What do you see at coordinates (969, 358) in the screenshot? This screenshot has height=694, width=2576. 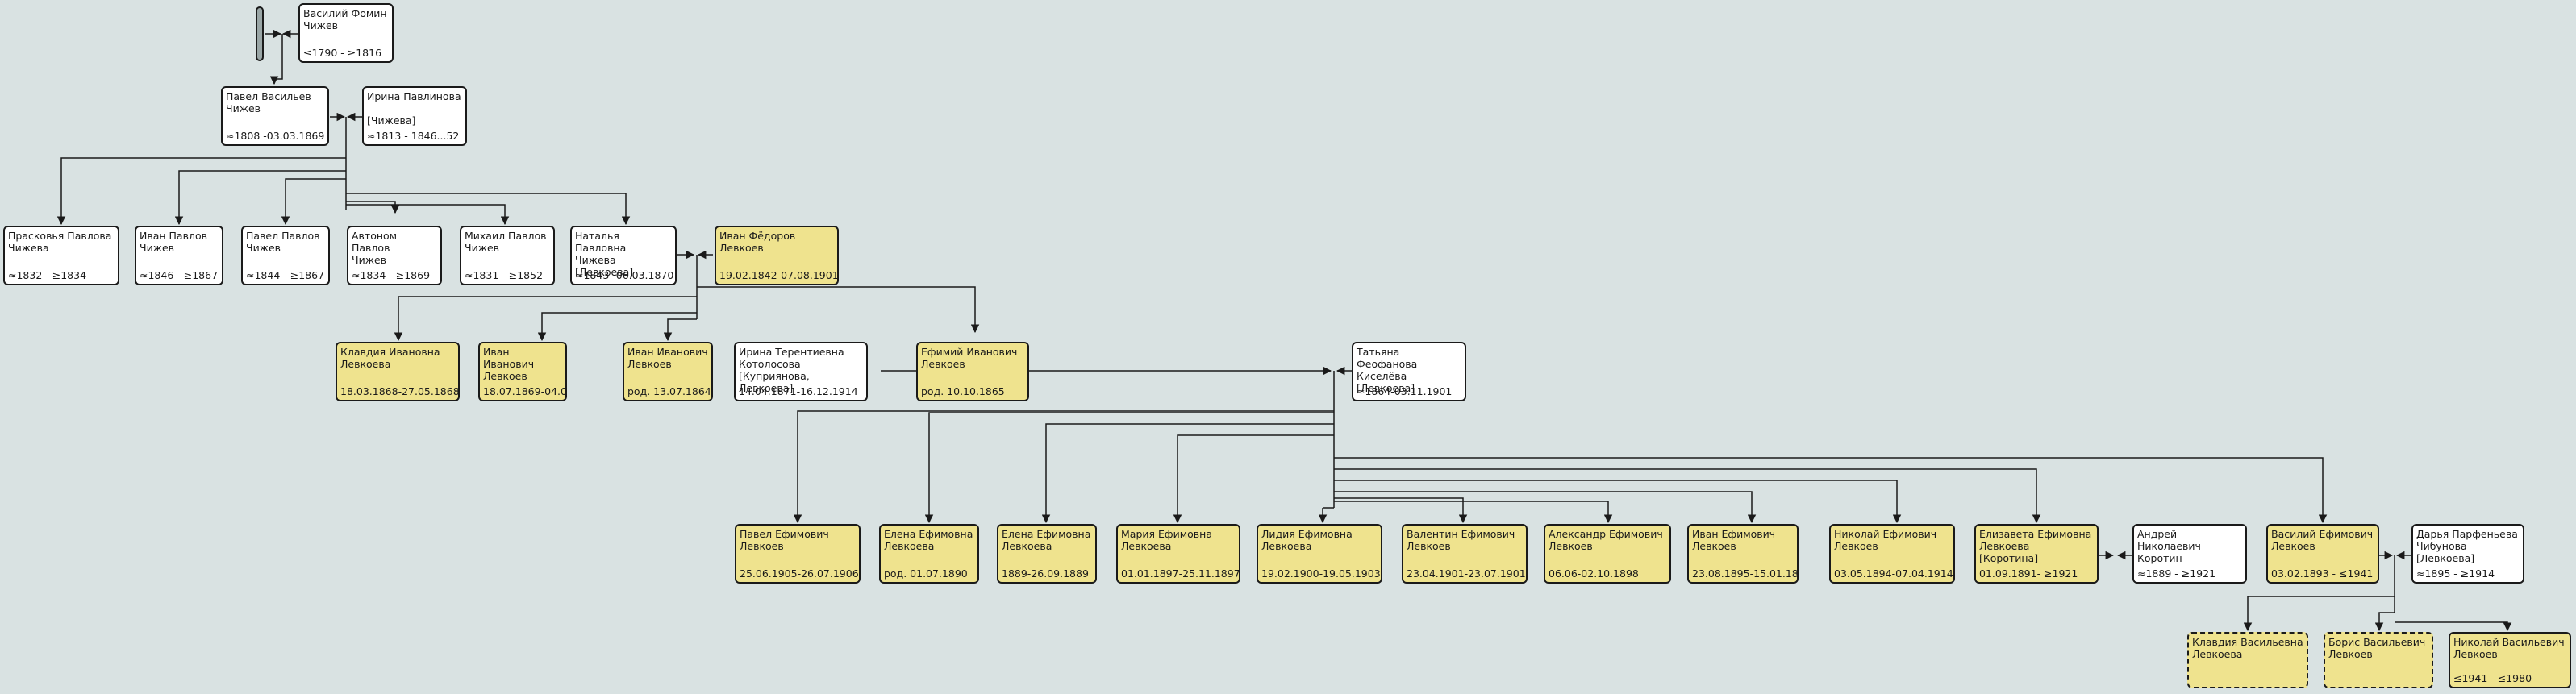 I see `person-name: Ефимий Иванович Левкоев` at bounding box center [969, 358].